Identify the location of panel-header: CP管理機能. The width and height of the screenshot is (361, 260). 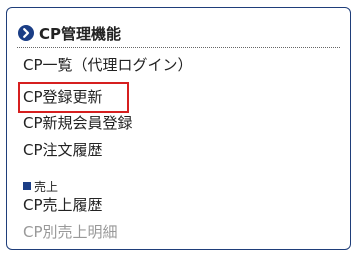
(178, 34).